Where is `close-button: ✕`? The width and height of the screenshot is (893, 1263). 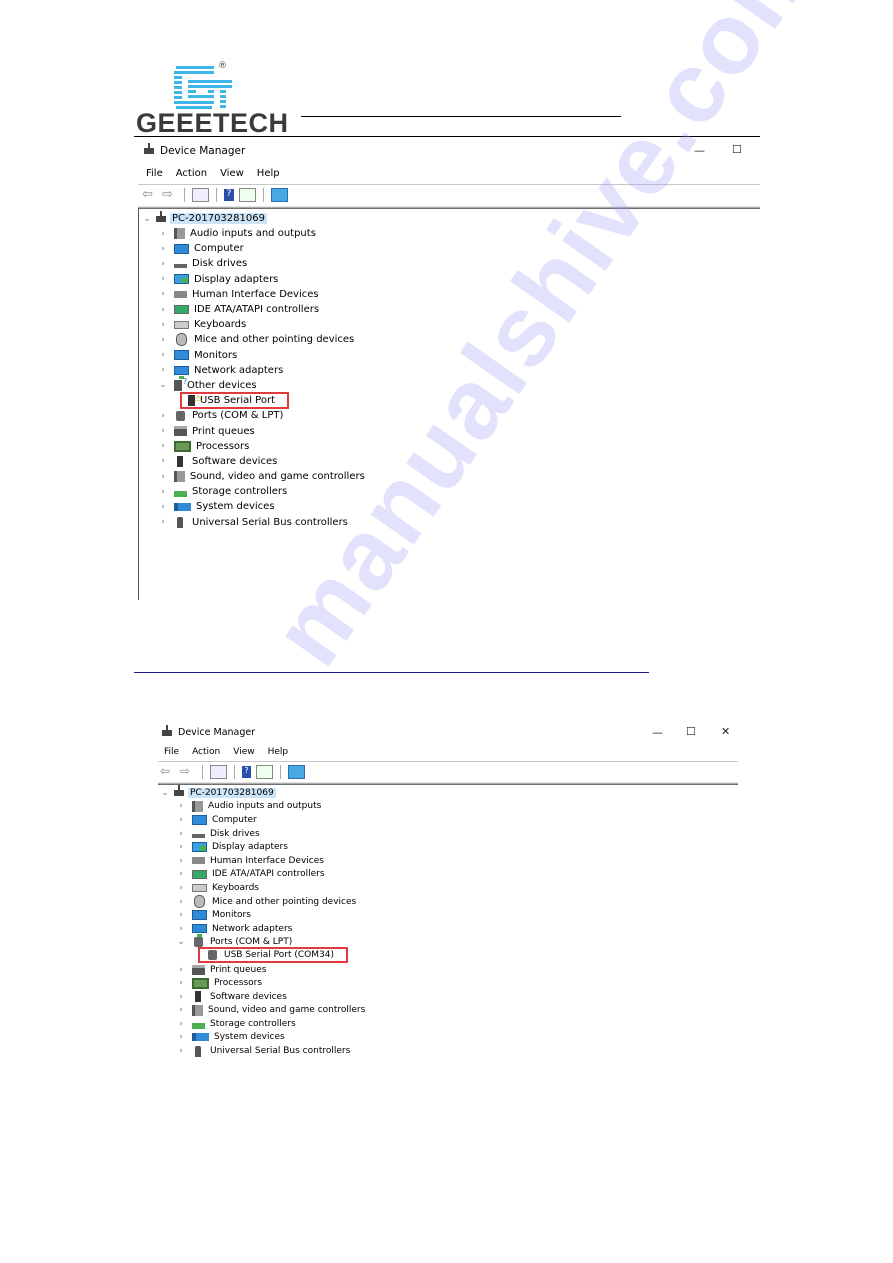 close-button: ✕ is located at coordinates (725, 731).